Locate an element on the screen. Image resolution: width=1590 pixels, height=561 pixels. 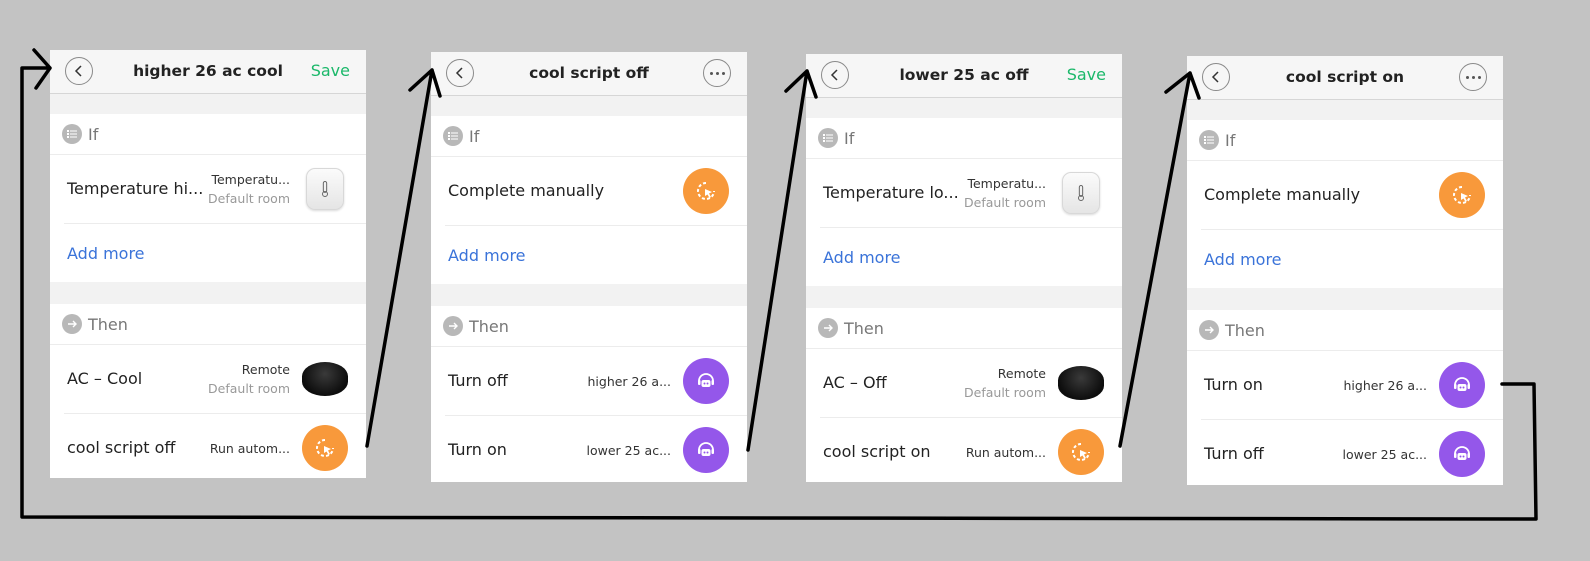
action-row: AC – Cool Remote Default room is located at coordinates (215, 379).